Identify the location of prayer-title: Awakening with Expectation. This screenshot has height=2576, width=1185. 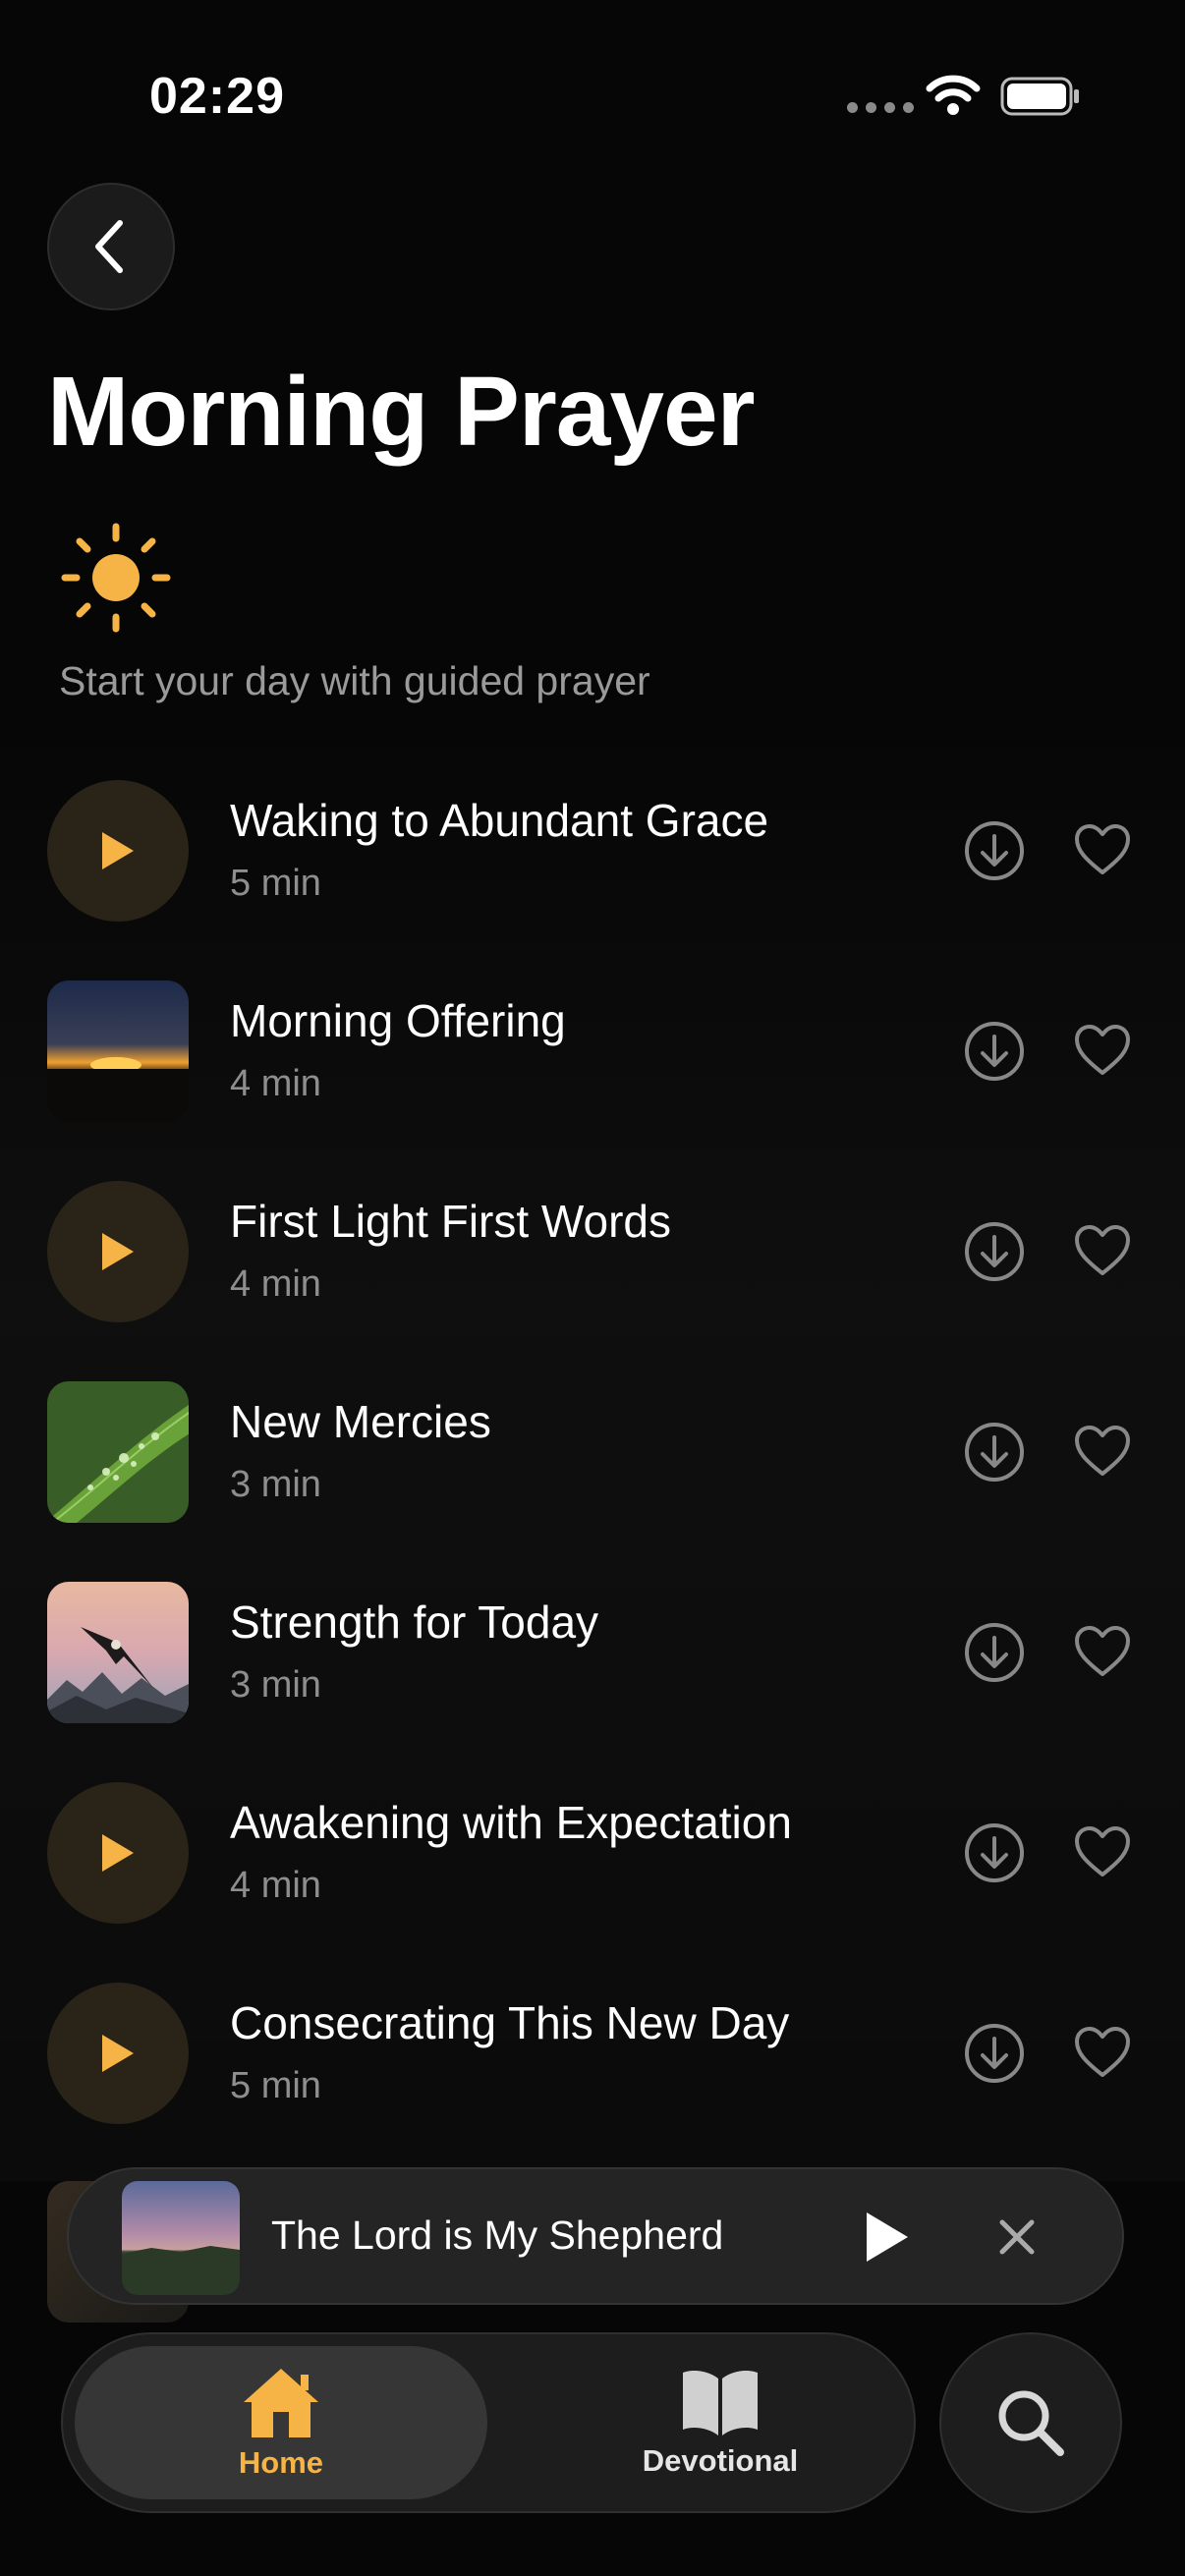
(511, 1822).